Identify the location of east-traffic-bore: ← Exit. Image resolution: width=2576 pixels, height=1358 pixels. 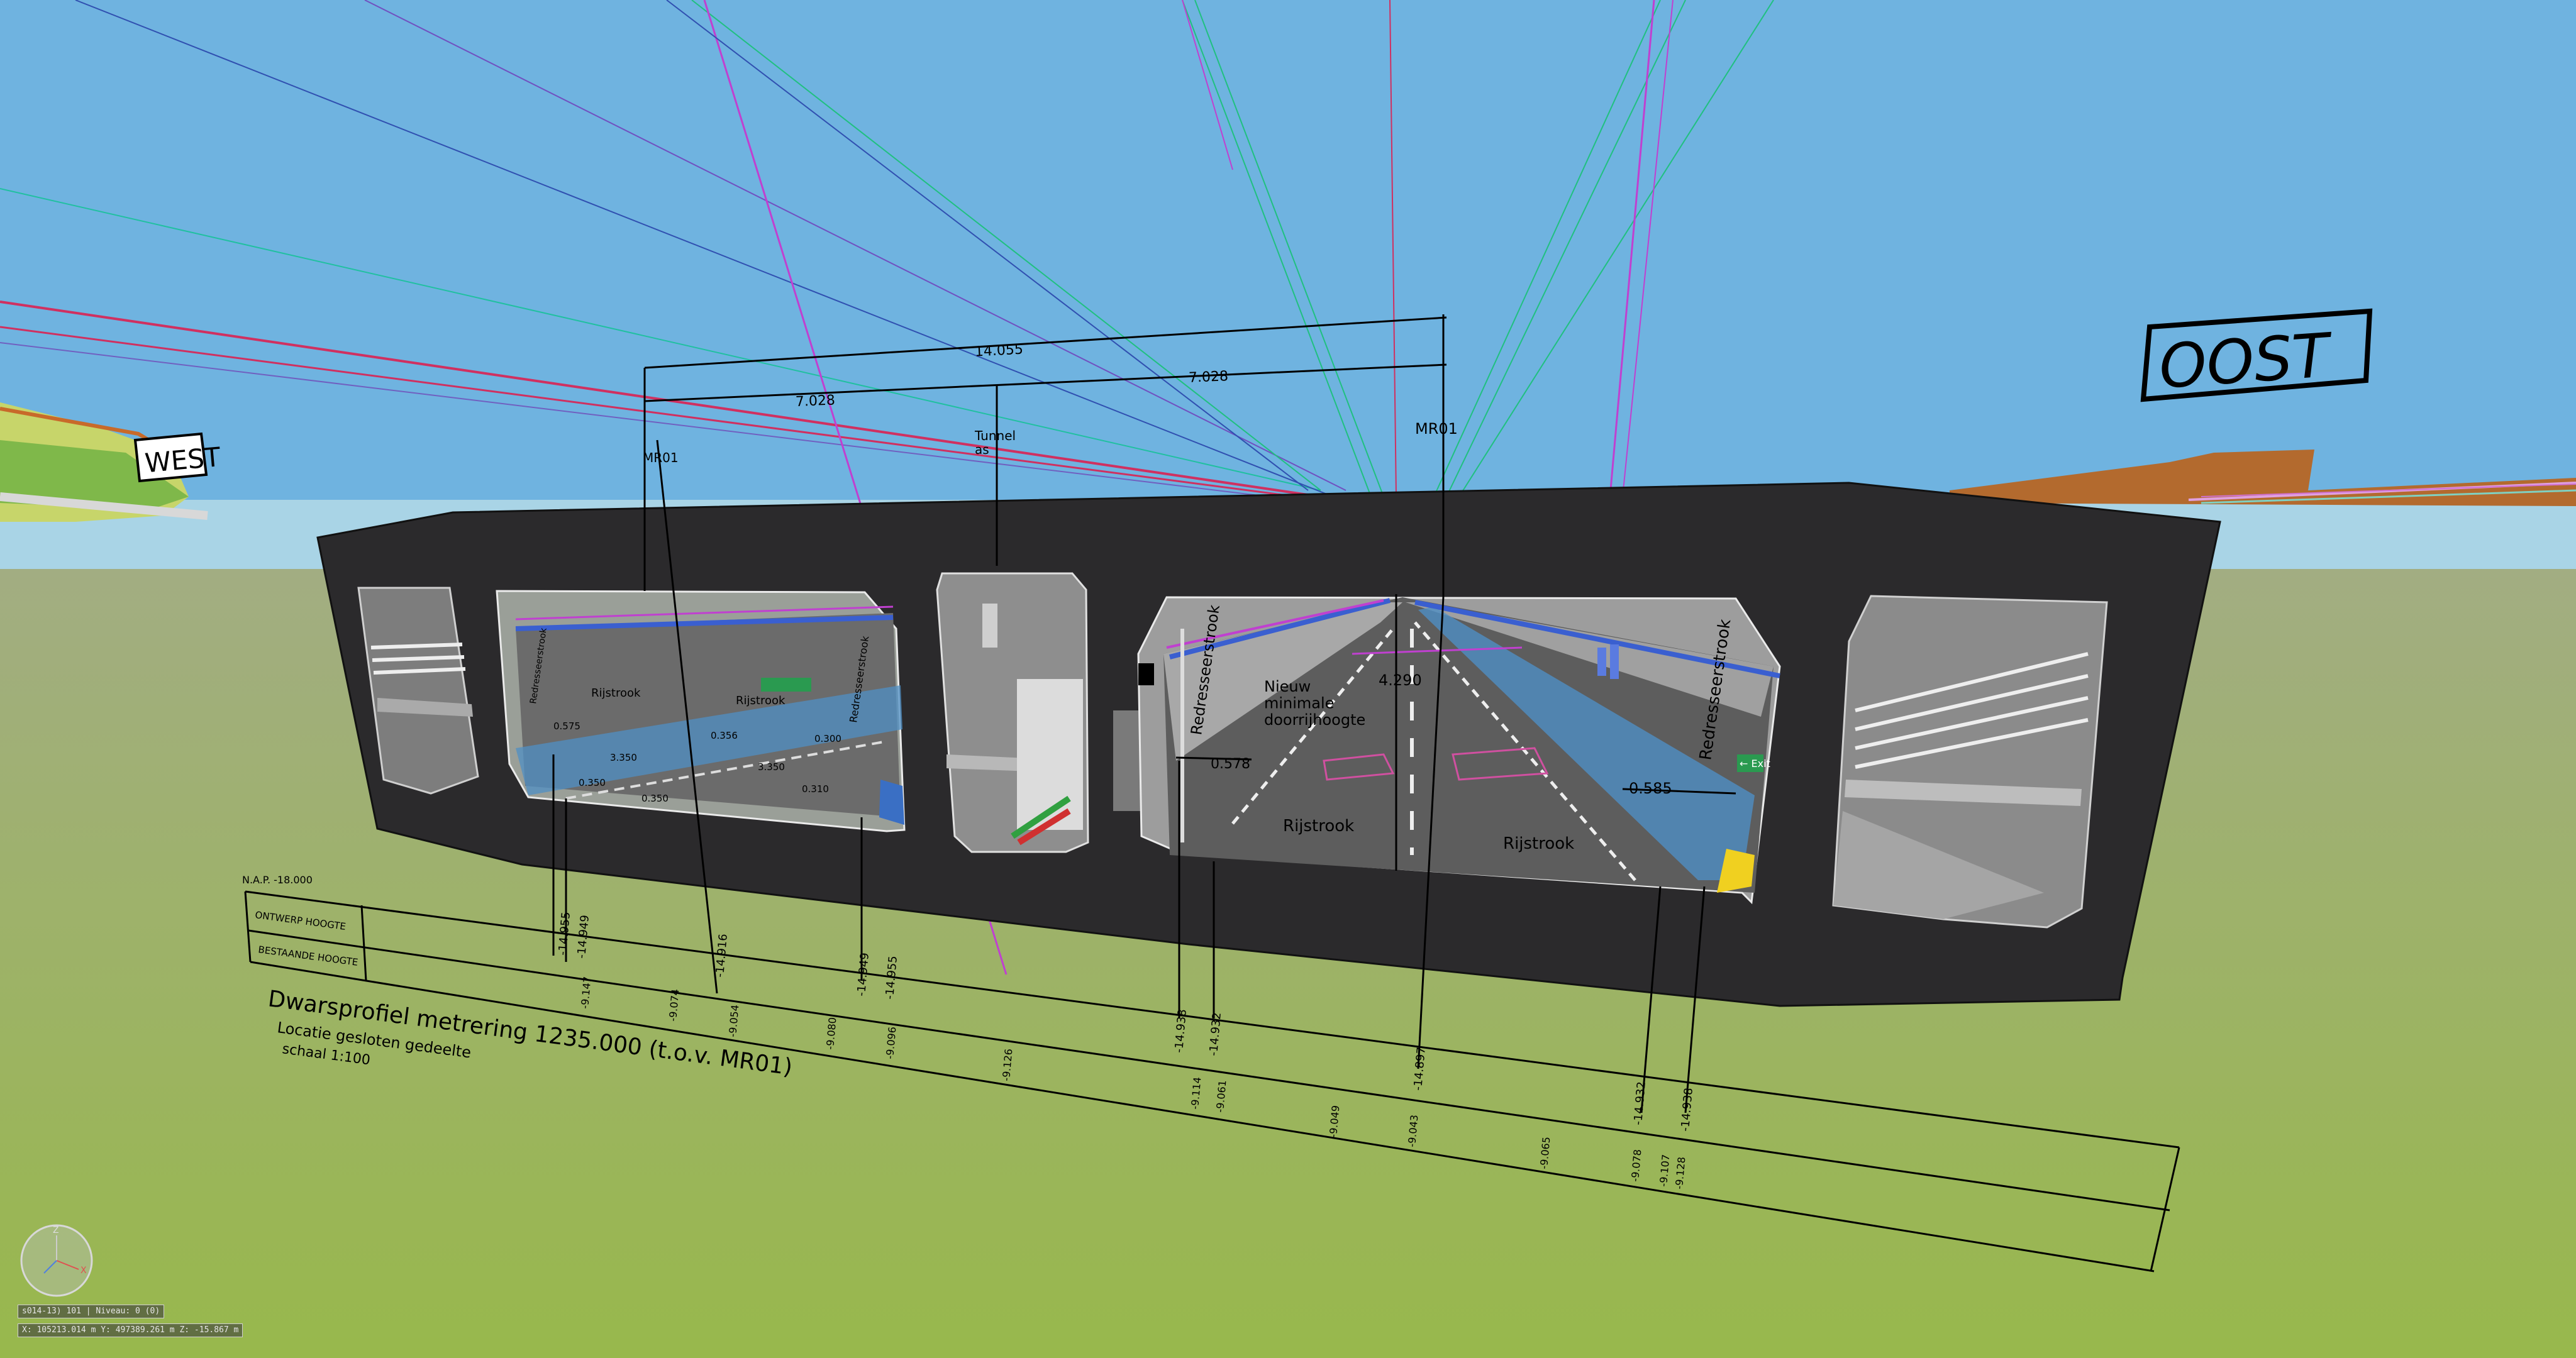
(1459, 750).